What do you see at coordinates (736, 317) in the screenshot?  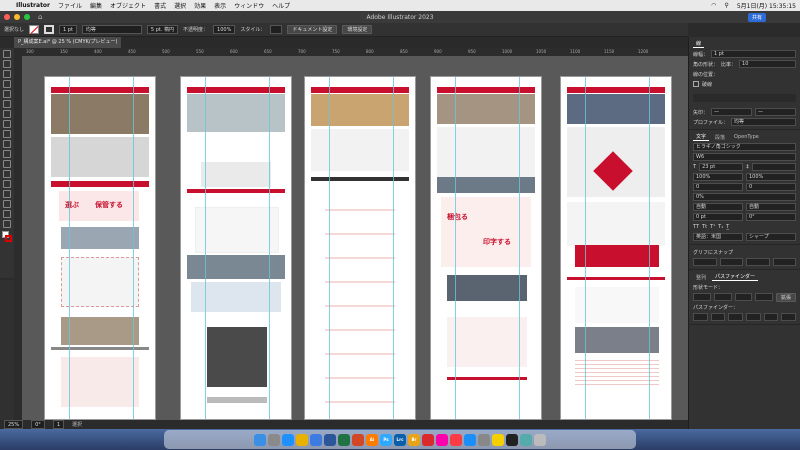 I see `merge-button` at bounding box center [736, 317].